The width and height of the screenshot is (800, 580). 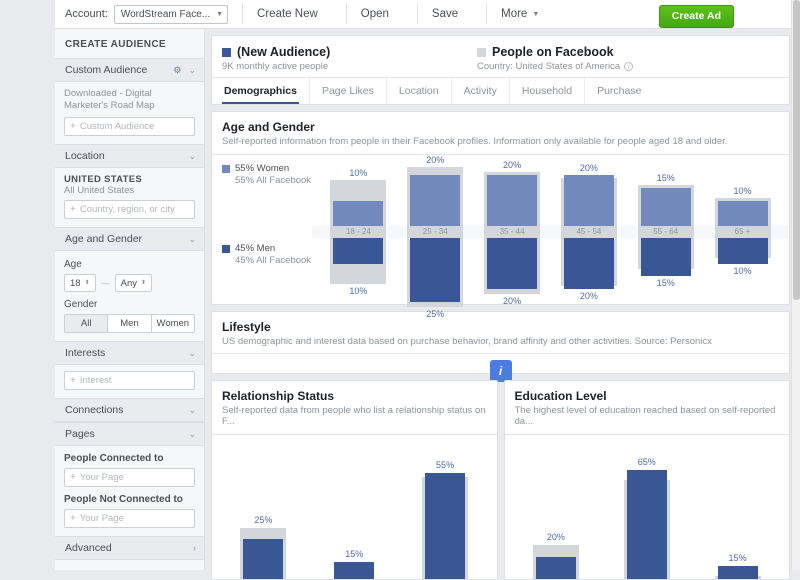 I want to click on tab-purchase: Purchase, so click(x=619, y=91).